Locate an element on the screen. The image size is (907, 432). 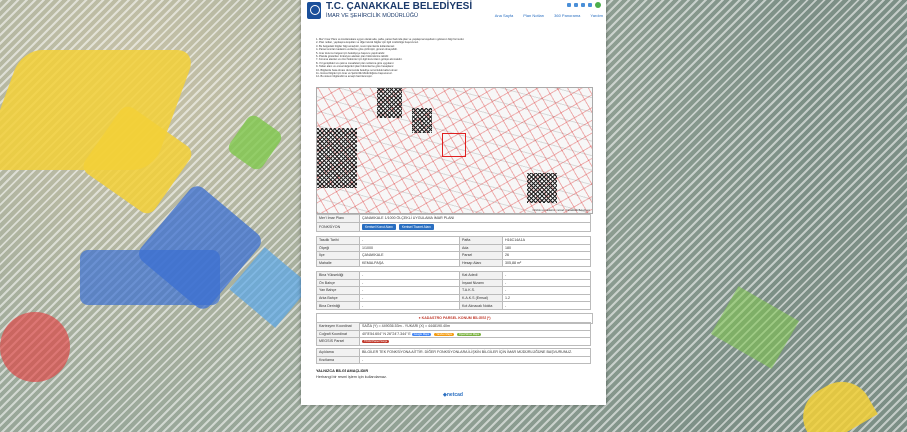
cell-label: Hesap Alanı is located at coordinates (481, 263).